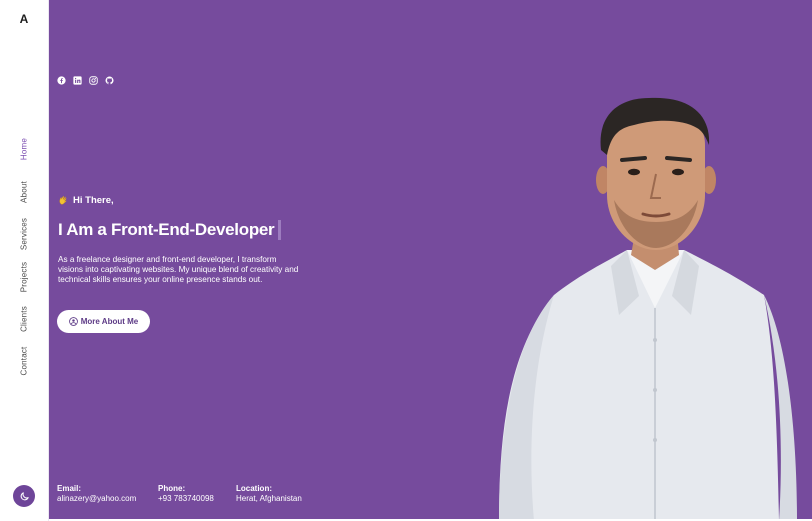 The height and width of the screenshot is (521, 812). What do you see at coordinates (93, 80) in the screenshot?
I see `instagram-icon` at bounding box center [93, 80].